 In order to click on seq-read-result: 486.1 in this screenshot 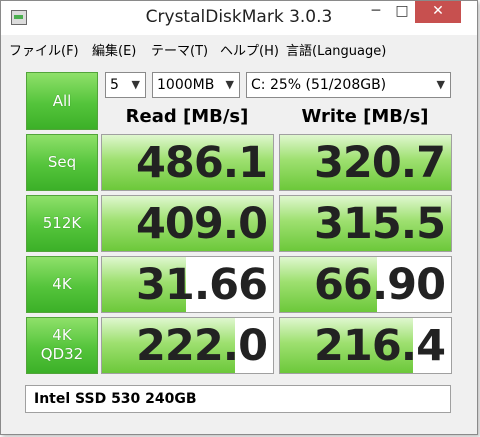, I will do `click(187, 162)`.